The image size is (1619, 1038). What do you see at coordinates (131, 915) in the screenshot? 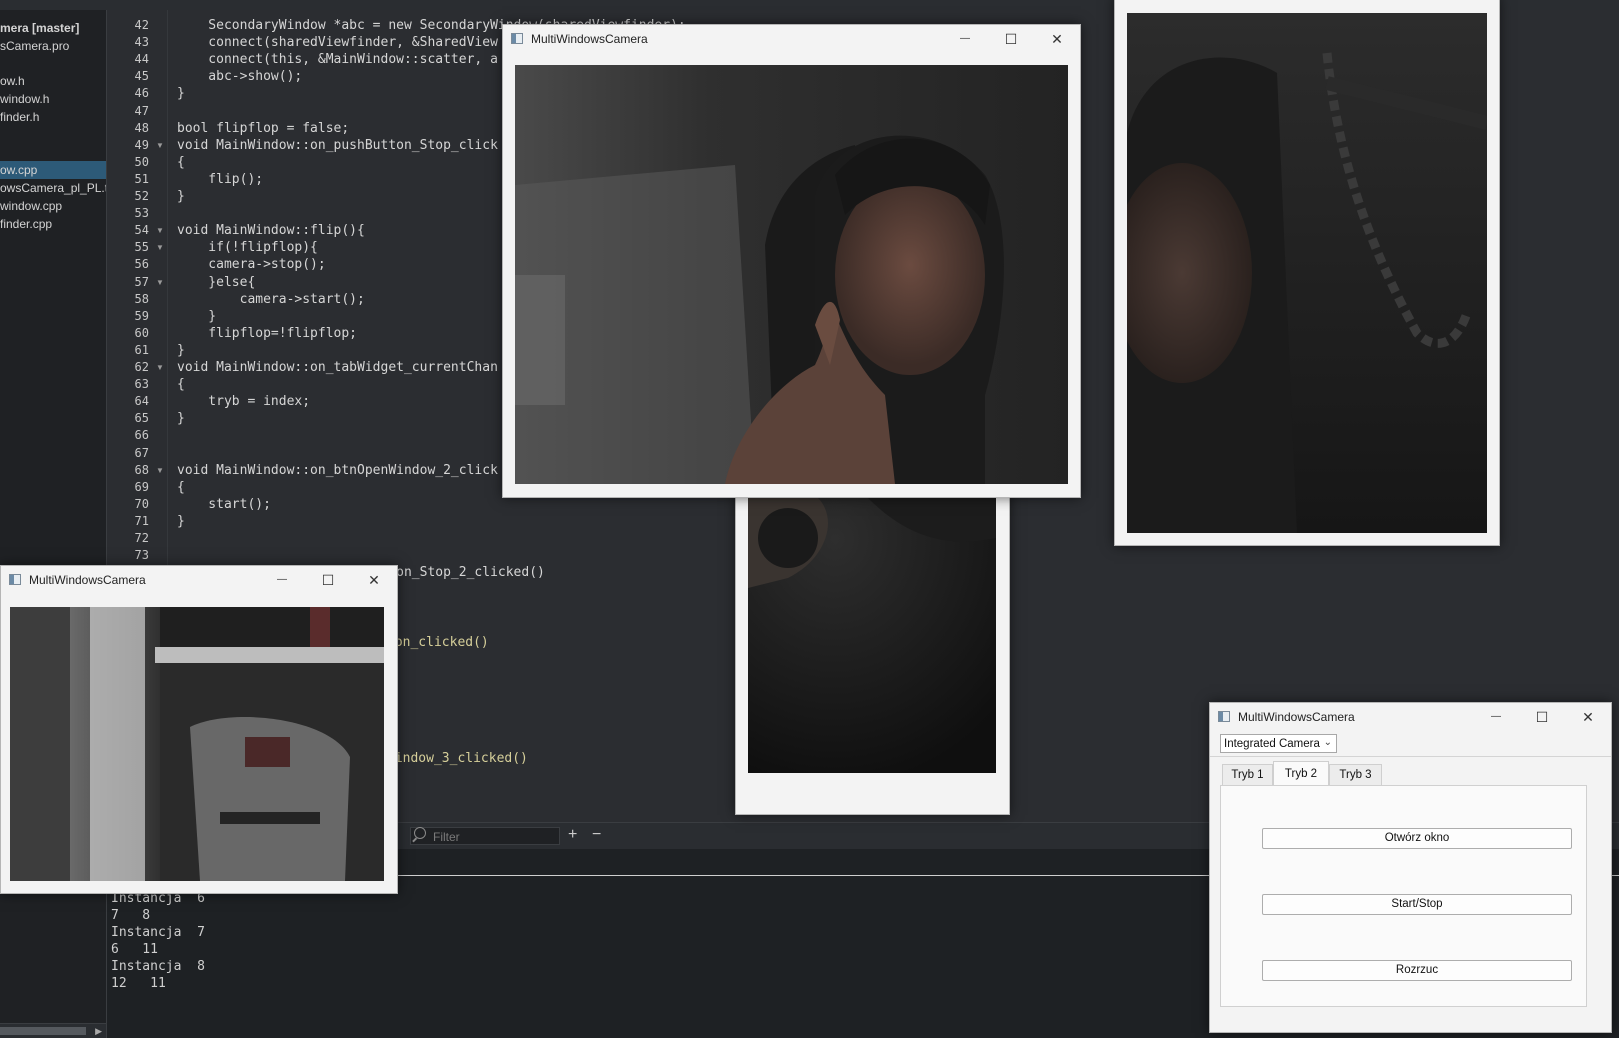
I see `output-line: 7 8` at bounding box center [131, 915].